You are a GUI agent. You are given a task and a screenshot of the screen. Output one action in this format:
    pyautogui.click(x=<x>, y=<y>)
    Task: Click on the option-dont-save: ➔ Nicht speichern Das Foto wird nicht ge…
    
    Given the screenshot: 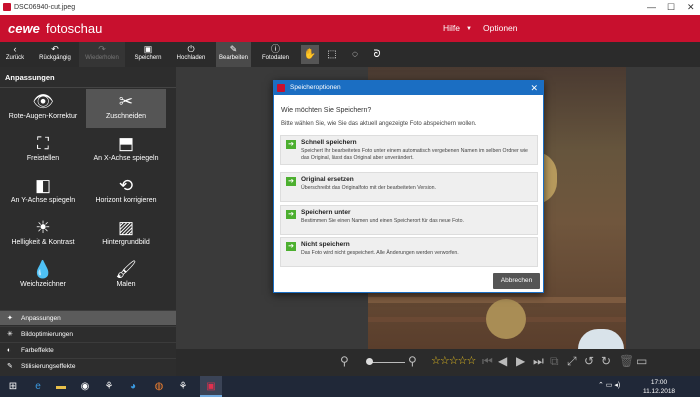 What is the action you would take?
    pyautogui.click(x=409, y=252)
    